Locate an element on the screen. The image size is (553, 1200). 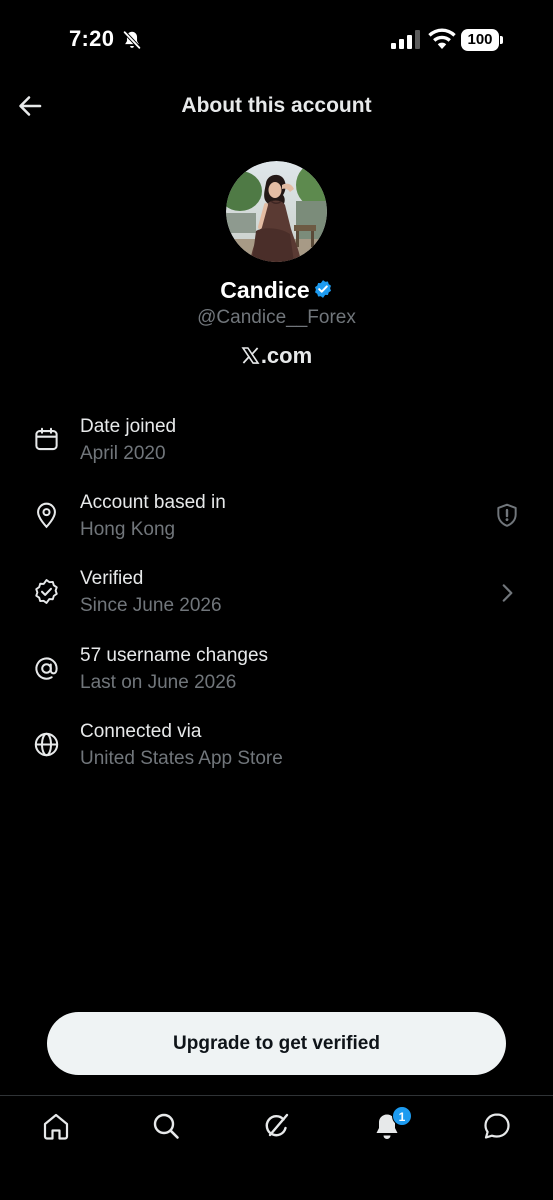
info-label: Account based in is located at coordinates (153, 502).